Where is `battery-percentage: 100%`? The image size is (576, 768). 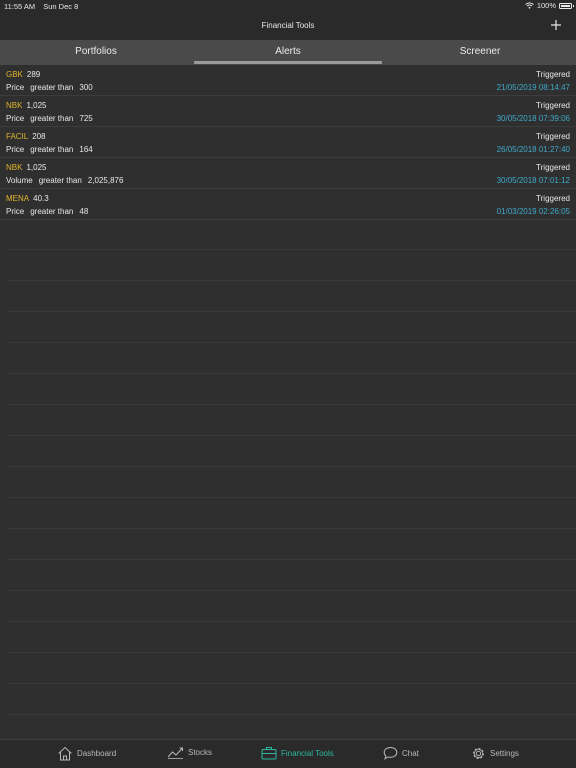
battery-percentage: 100% is located at coordinates (546, 5).